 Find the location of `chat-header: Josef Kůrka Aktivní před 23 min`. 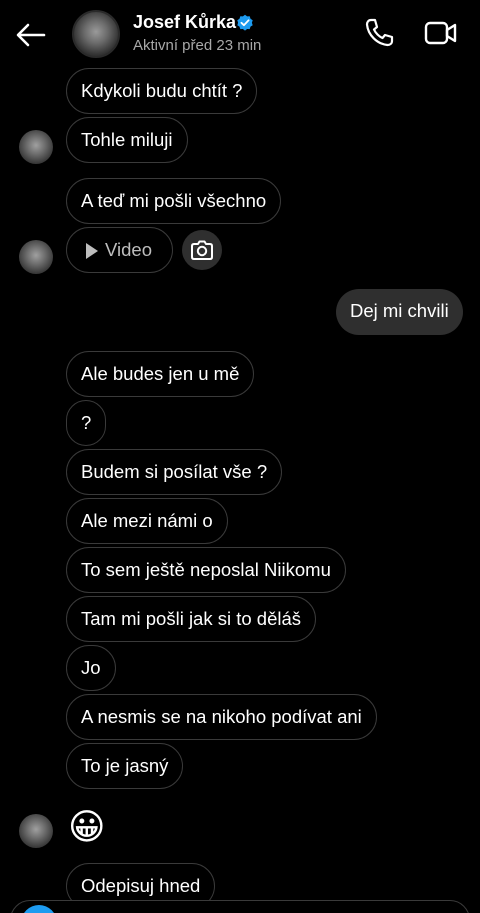

chat-header: Josef Kůrka Aktivní před 23 min is located at coordinates (240, 32).